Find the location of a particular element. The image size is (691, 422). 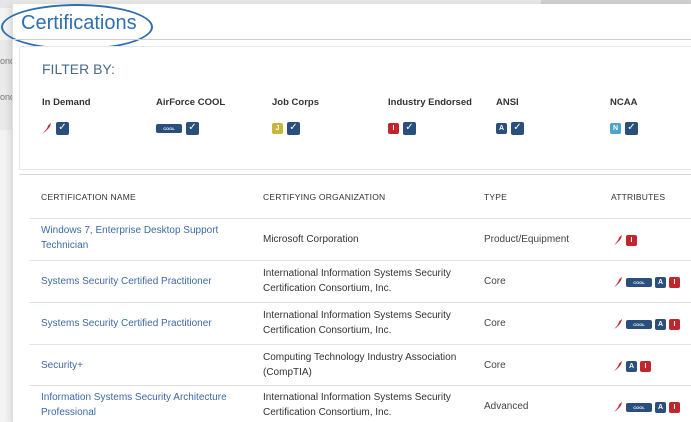

certification-type: Product/Equipment is located at coordinates (527, 239).